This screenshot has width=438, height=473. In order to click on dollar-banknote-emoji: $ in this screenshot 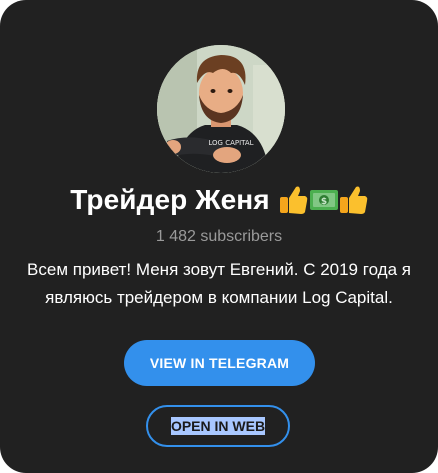, I will do `click(323, 200)`.